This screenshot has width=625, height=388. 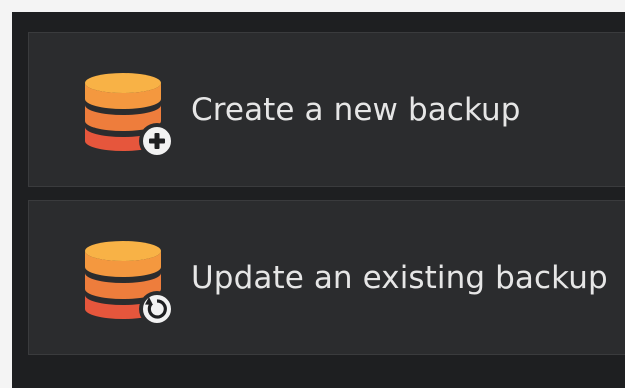 What do you see at coordinates (129, 281) in the screenshot?
I see `database-refresh-icon` at bounding box center [129, 281].